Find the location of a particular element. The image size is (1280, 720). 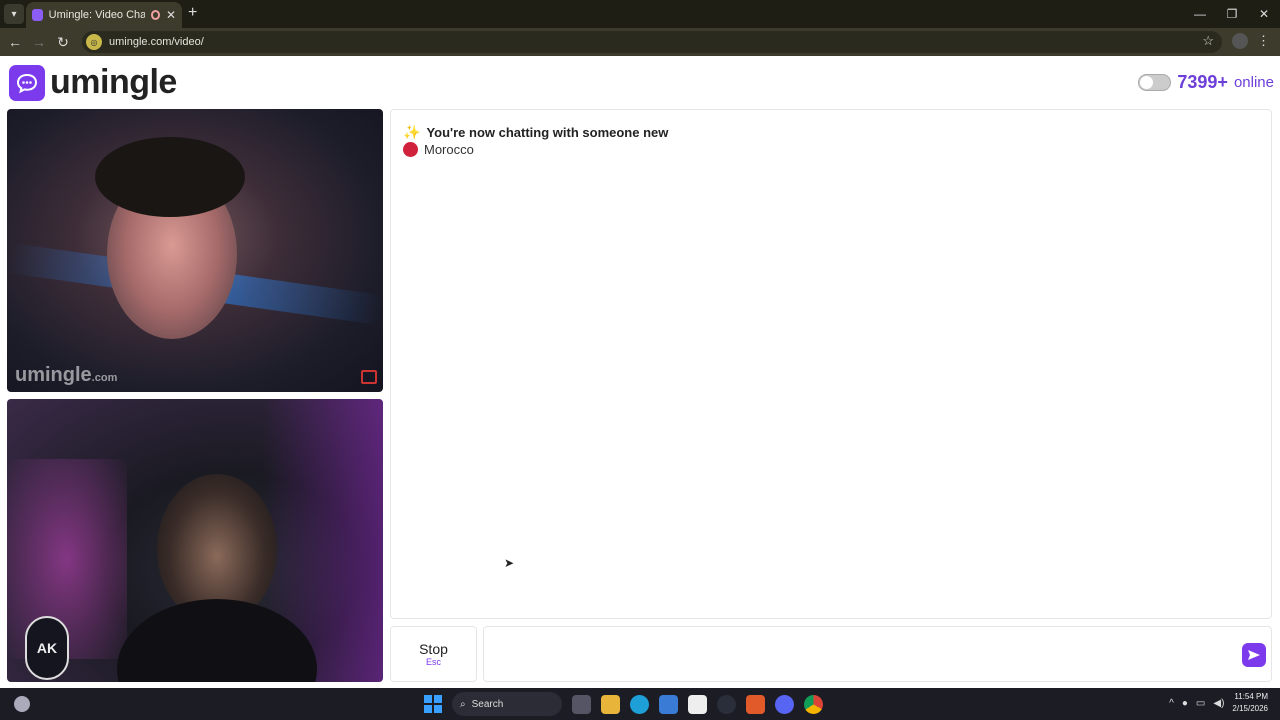

stranger-hair is located at coordinates (170, 177).